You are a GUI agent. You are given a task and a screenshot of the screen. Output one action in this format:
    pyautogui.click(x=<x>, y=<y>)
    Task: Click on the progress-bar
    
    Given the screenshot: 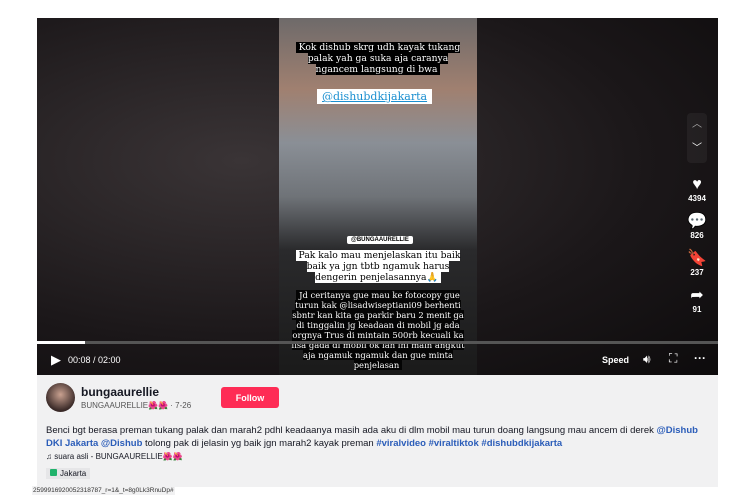 What is the action you would take?
    pyautogui.click(x=377, y=342)
    